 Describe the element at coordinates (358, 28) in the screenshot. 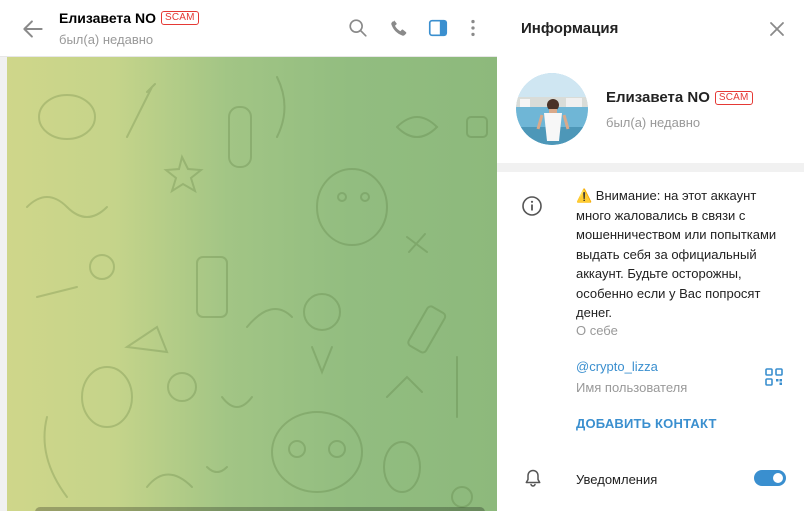

I see `search-icon` at that location.